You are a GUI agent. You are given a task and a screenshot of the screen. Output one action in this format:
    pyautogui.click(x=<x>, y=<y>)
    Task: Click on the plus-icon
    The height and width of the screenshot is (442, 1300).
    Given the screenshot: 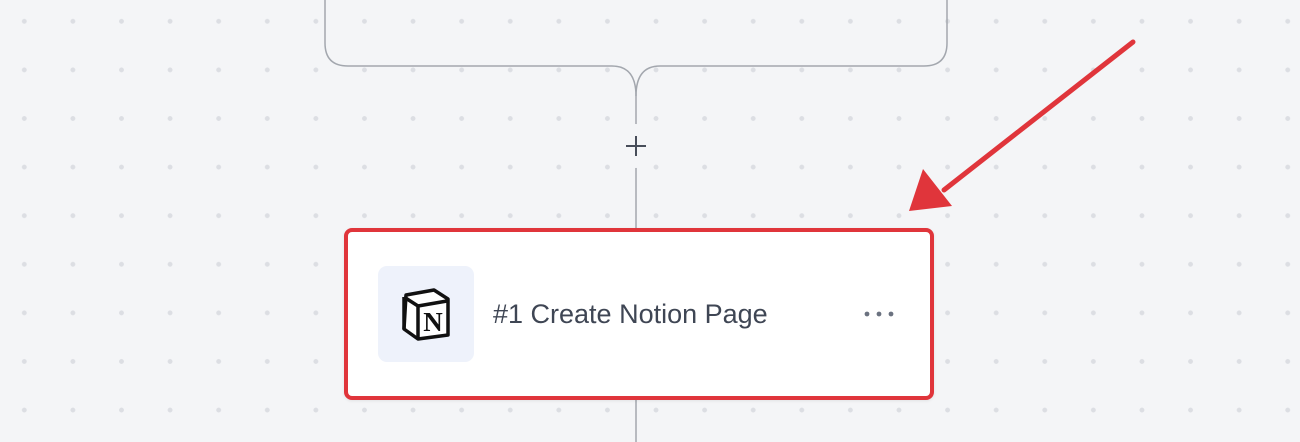 What is the action you would take?
    pyautogui.click(x=636, y=146)
    